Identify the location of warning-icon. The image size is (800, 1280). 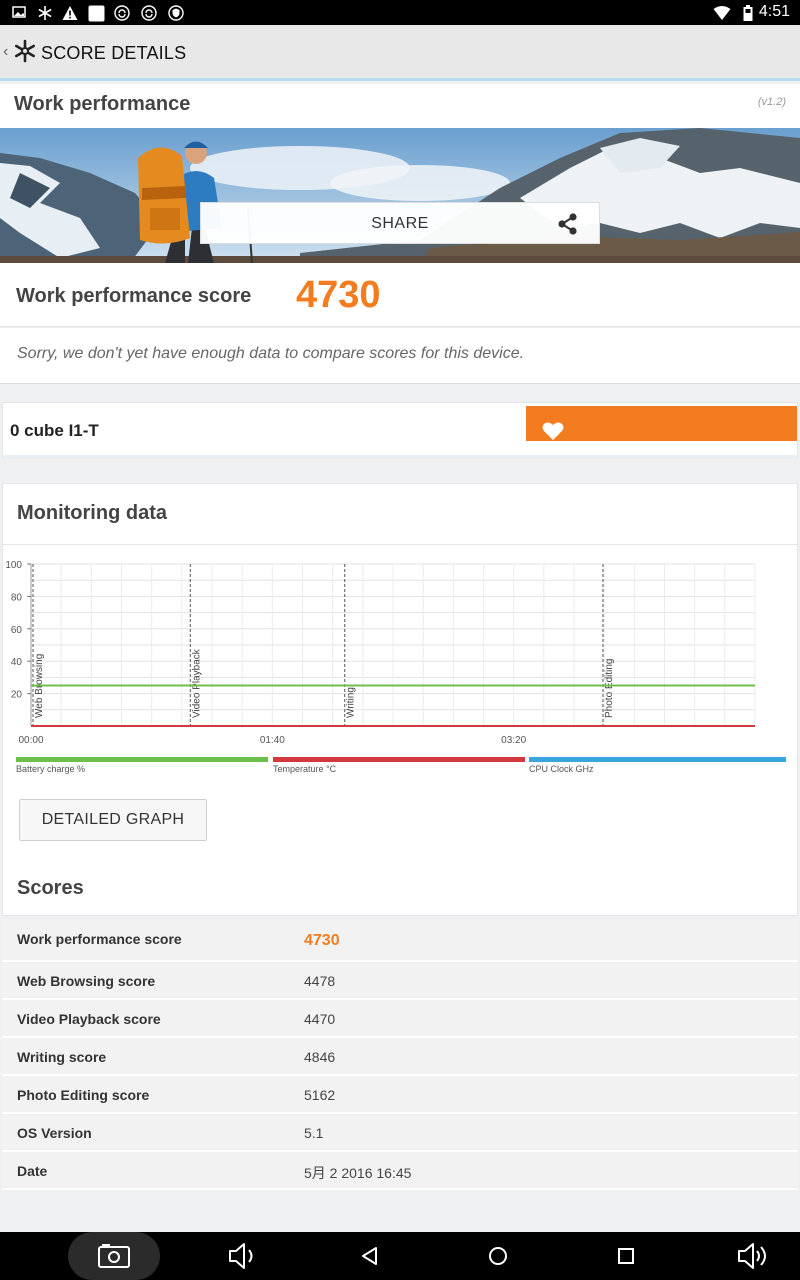
(70, 13).